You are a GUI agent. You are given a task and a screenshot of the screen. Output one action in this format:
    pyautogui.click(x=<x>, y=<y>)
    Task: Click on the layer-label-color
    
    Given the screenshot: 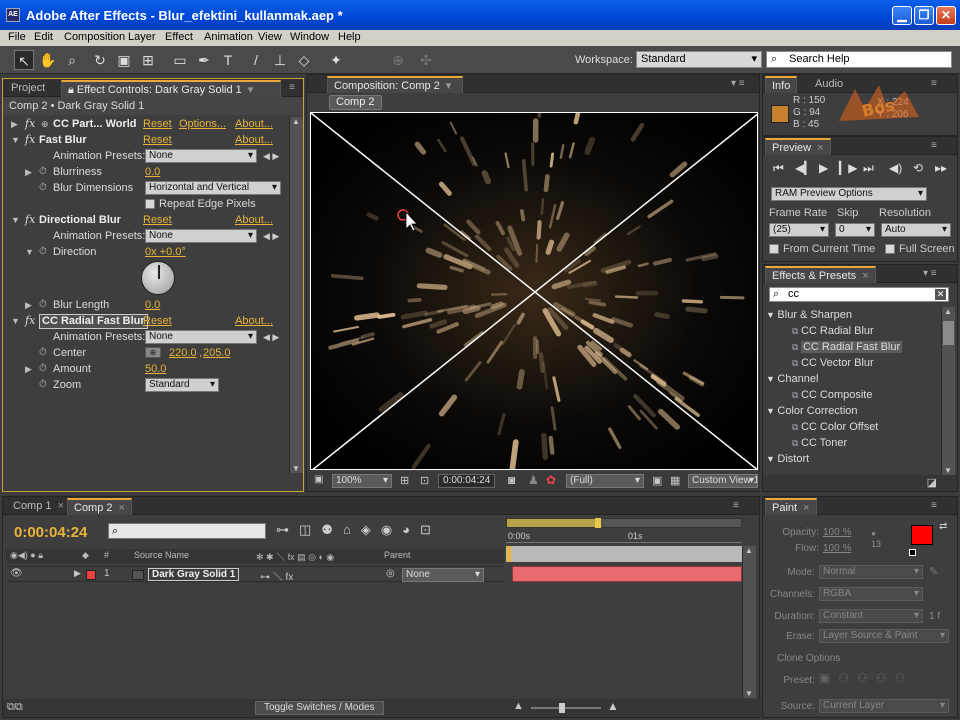 What is the action you would take?
    pyautogui.click(x=91, y=575)
    